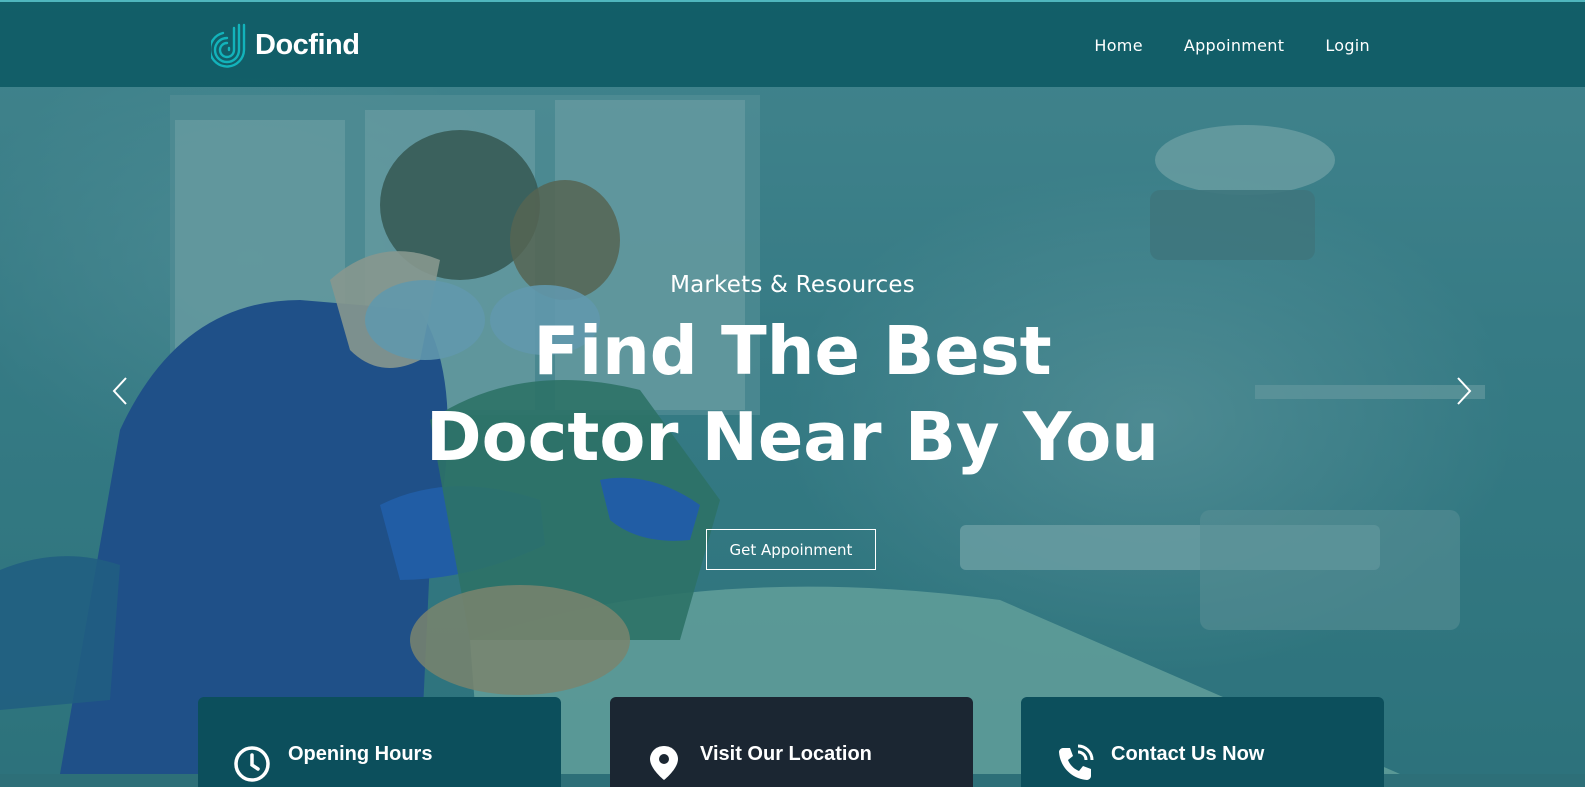 The image size is (1585, 787). I want to click on nav-appointment-link: Appoinment, so click(1234, 45).